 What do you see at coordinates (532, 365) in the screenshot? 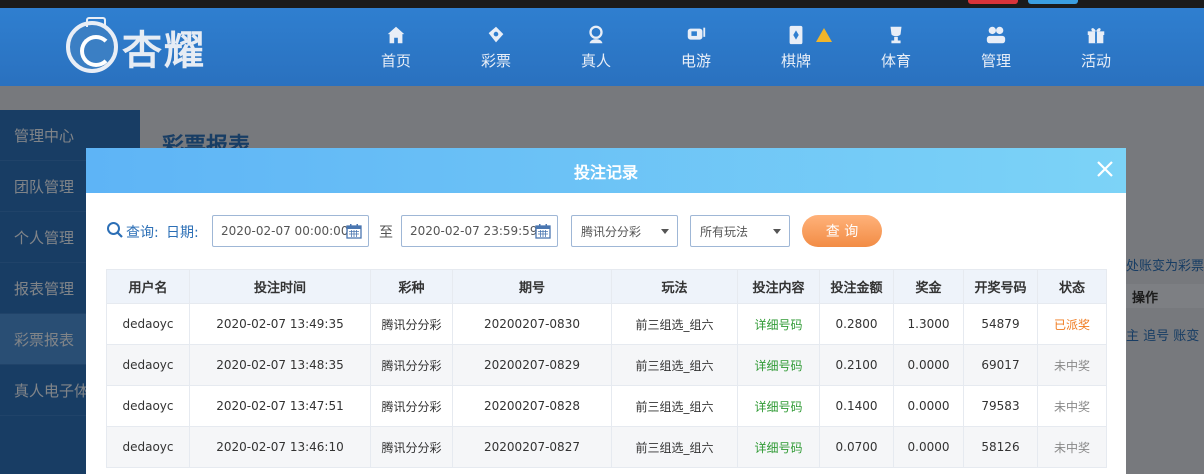
I see `cell-issue: 20200207-0829` at bounding box center [532, 365].